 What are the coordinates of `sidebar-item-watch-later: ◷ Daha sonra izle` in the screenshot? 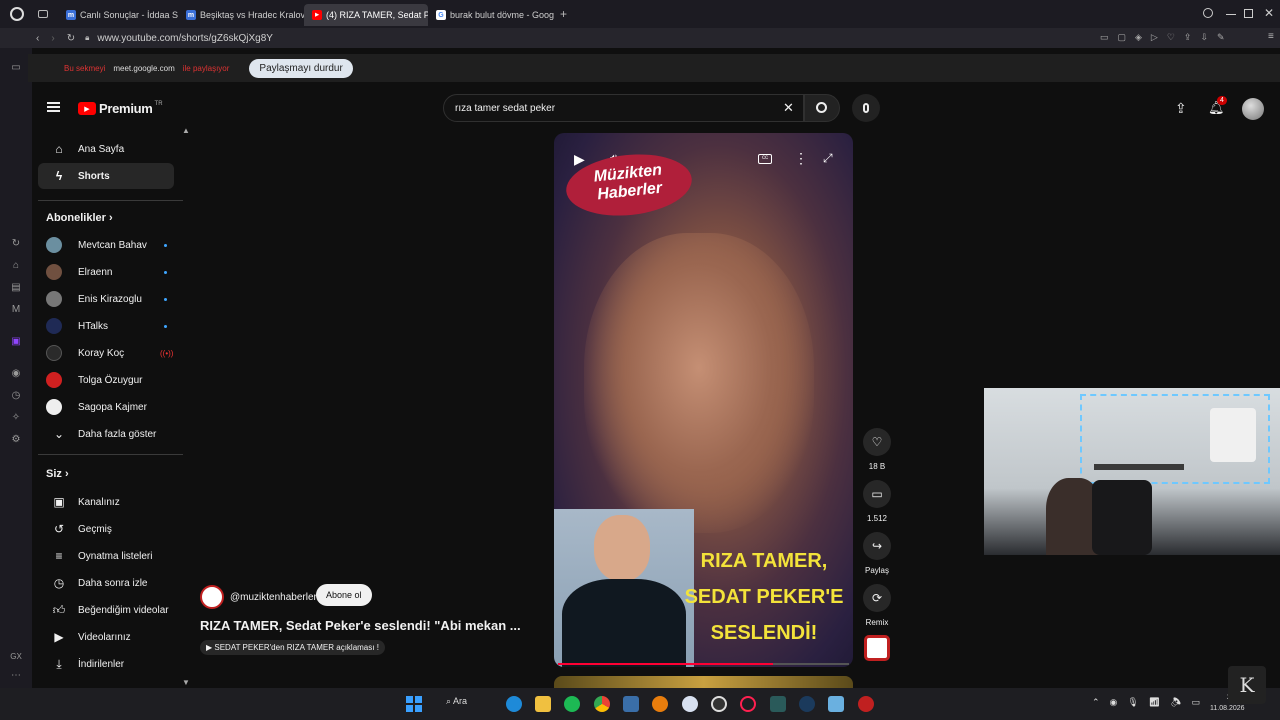 It's located at (106, 583).